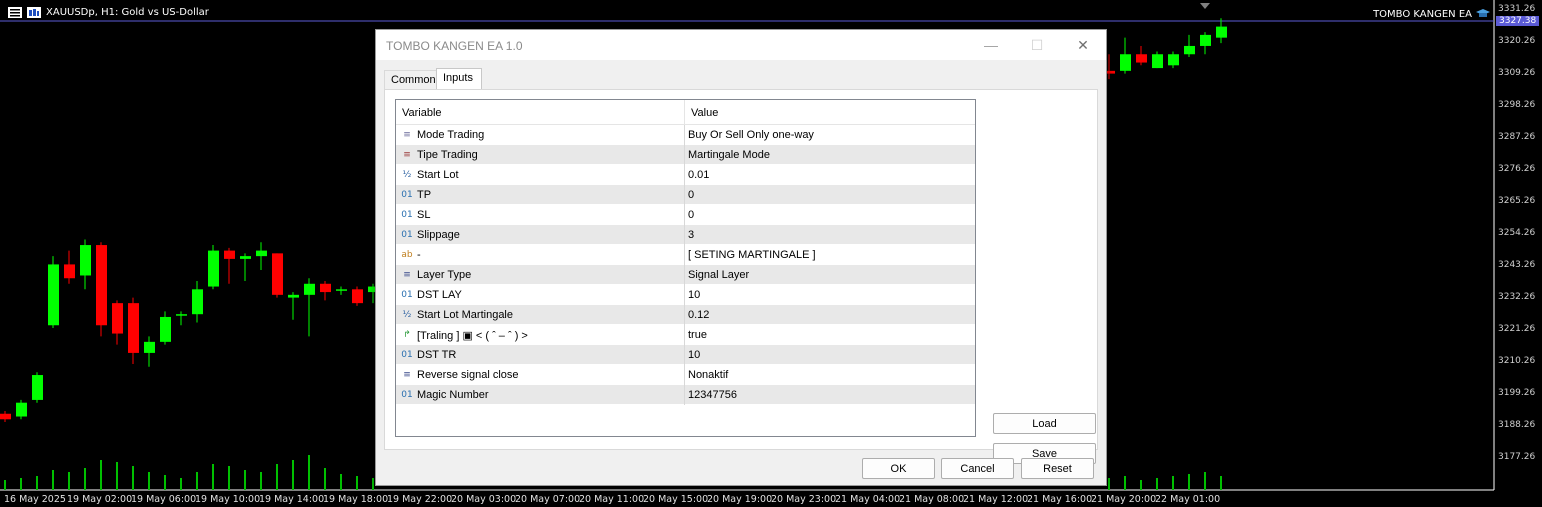 The height and width of the screenshot is (507, 1542). I want to click on price-tick-label: 3210.26, so click(1517, 361).